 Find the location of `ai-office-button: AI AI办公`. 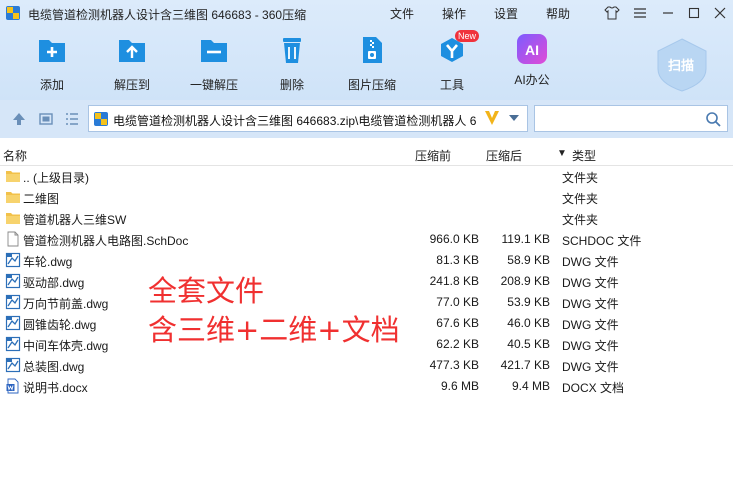

ai-office-button: AI AI办公 is located at coordinates (532, 64).